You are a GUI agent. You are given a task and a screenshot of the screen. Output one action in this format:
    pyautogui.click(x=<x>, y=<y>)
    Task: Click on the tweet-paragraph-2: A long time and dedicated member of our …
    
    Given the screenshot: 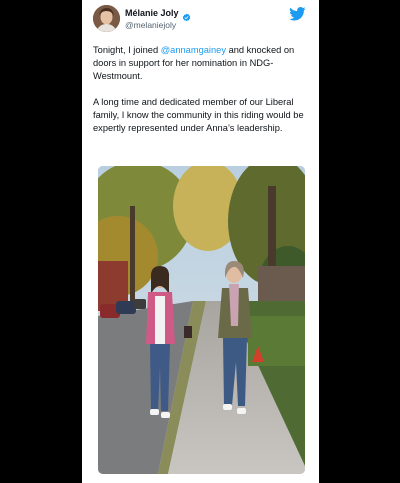 What is the action you would take?
    pyautogui.click(x=198, y=115)
    